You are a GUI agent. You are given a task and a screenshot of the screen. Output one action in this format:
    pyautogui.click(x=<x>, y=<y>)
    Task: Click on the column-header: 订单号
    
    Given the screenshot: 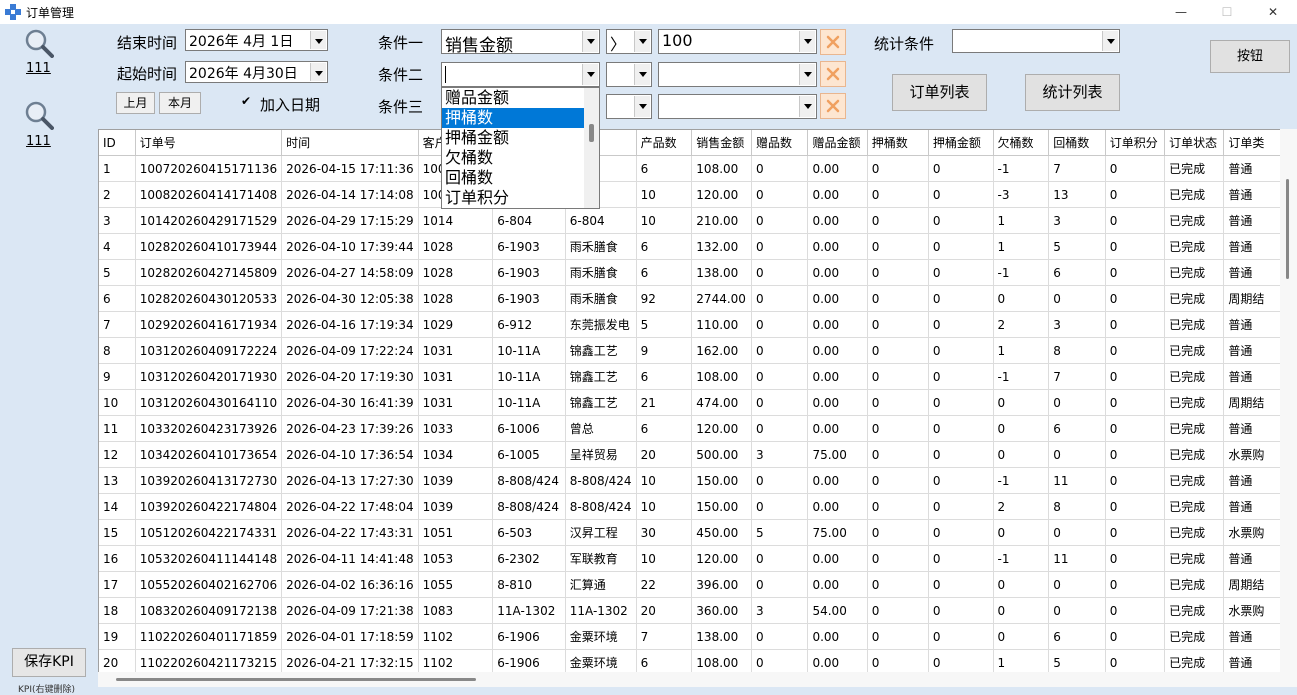 What is the action you would take?
    pyautogui.click(x=209, y=143)
    